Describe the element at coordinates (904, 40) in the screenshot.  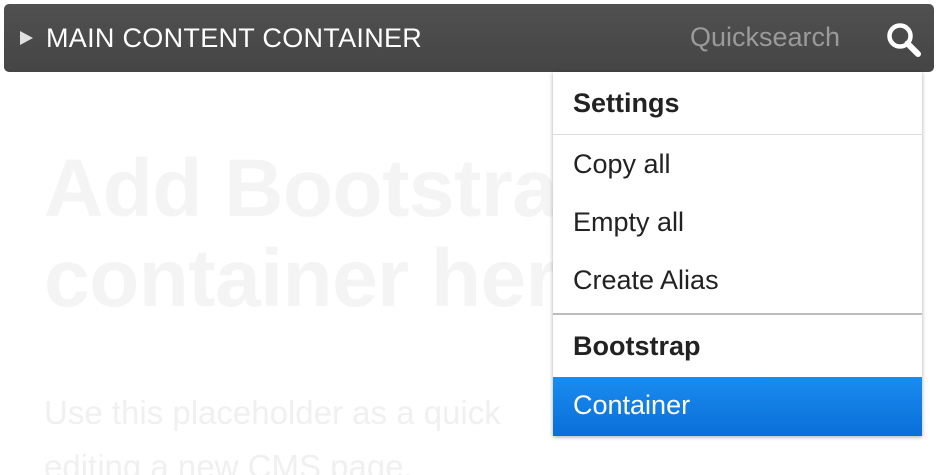
I see `search-icon` at that location.